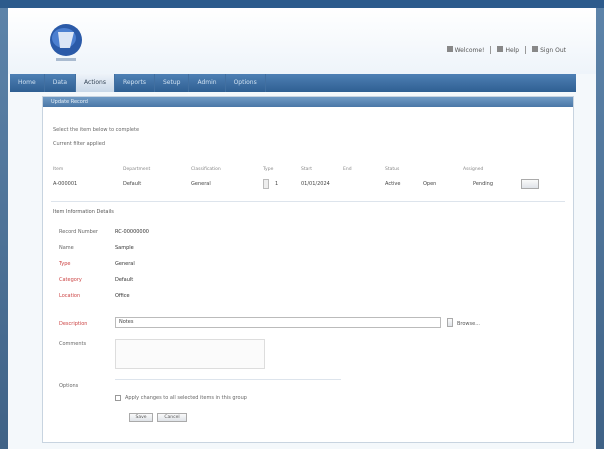 The width and height of the screenshot is (604, 449). I want to click on company-logo, so click(66, 42).